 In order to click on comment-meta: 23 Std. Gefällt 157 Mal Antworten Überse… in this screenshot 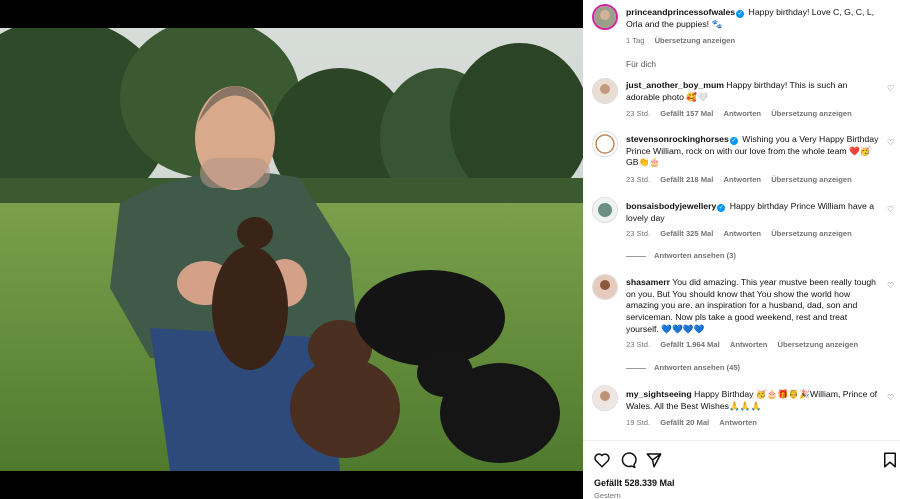, I will do `click(743, 113)`.